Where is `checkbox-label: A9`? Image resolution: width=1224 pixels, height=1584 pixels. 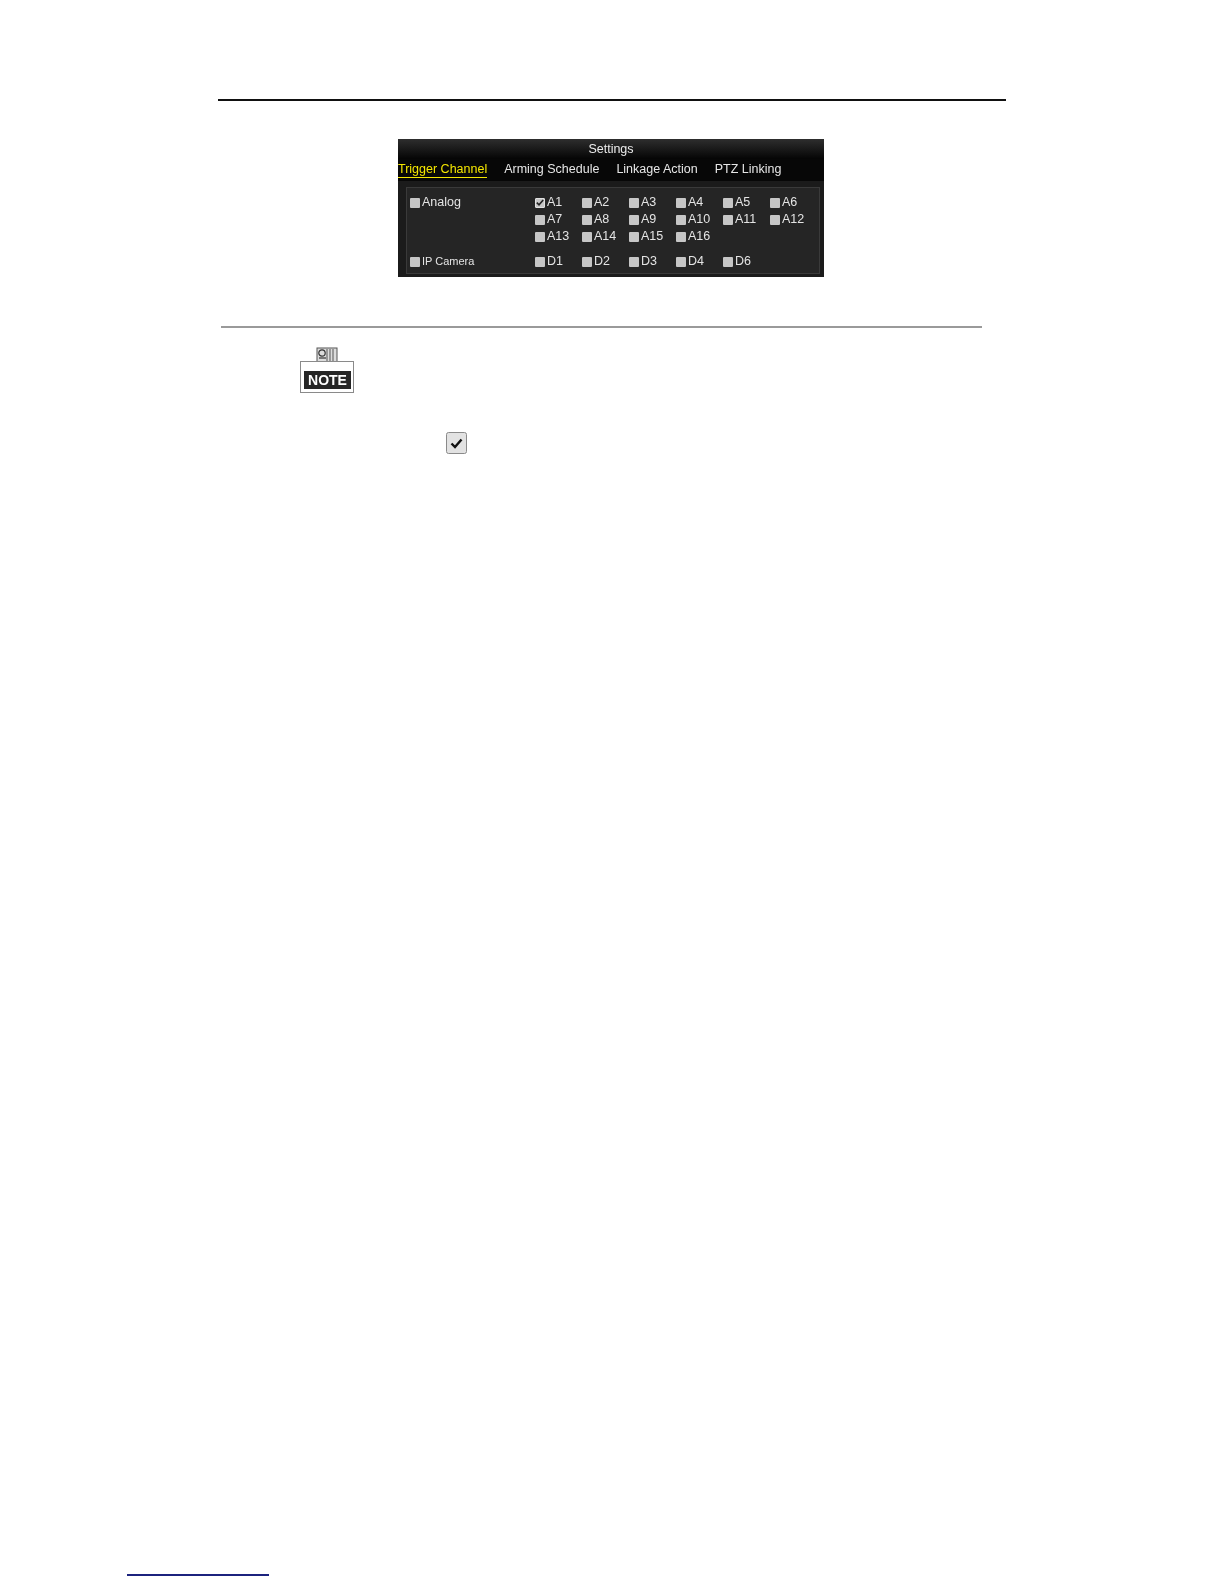
checkbox-label: A9 is located at coordinates (649, 219).